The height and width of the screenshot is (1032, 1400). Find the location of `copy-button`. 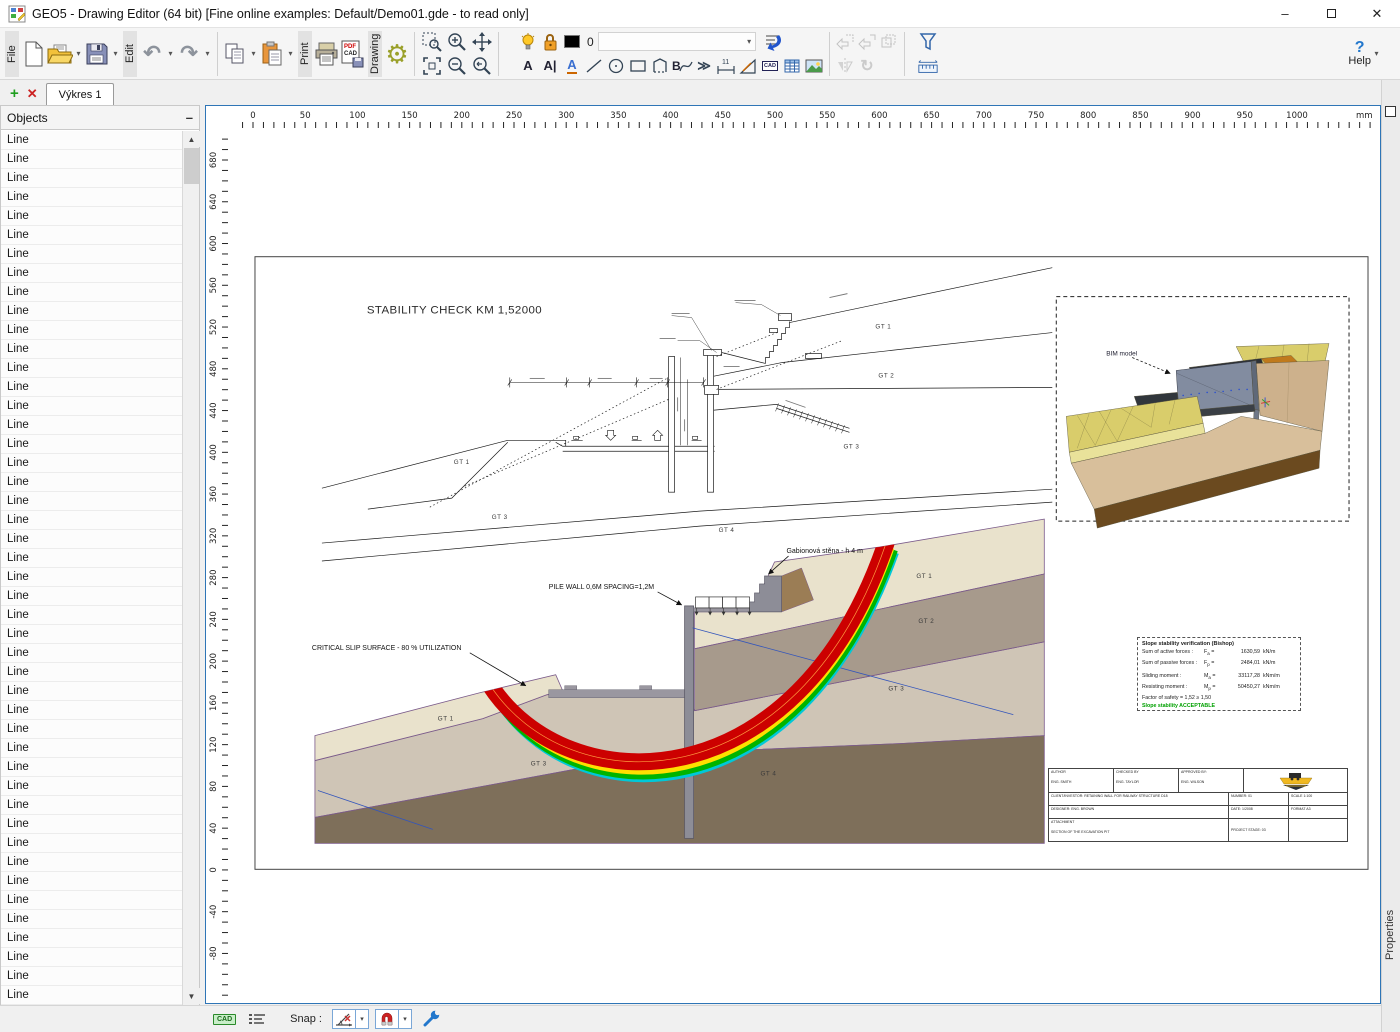

copy-button is located at coordinates (235, 54).